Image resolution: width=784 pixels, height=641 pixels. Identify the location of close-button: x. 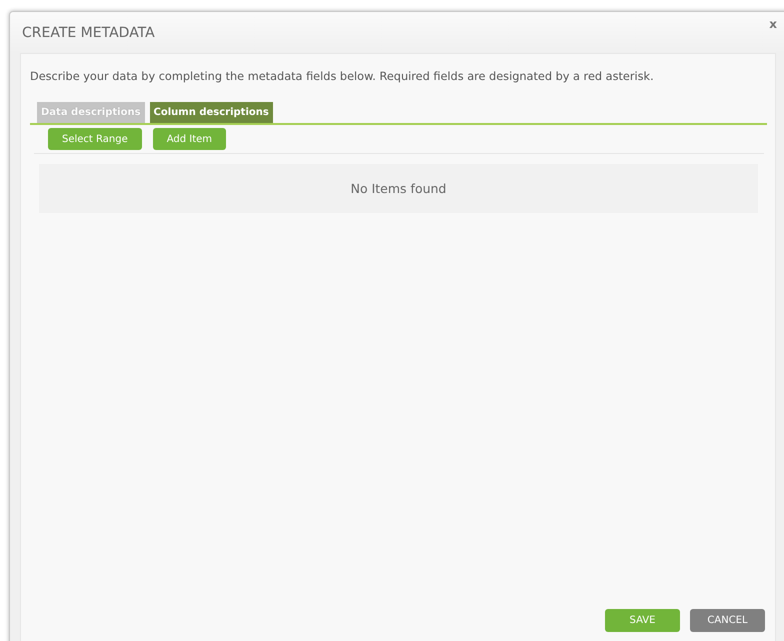
(773, 23).